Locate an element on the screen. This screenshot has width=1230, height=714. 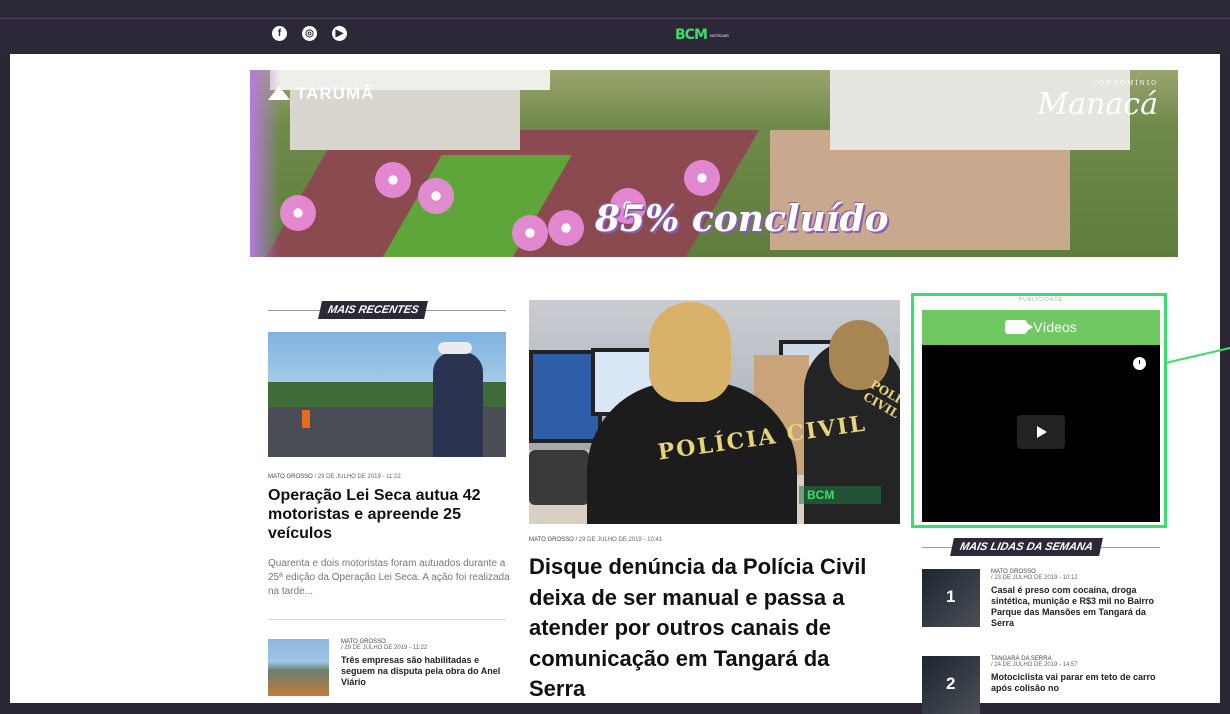
section-title: MAIS RECENTES is located at coordinates (373, 310).